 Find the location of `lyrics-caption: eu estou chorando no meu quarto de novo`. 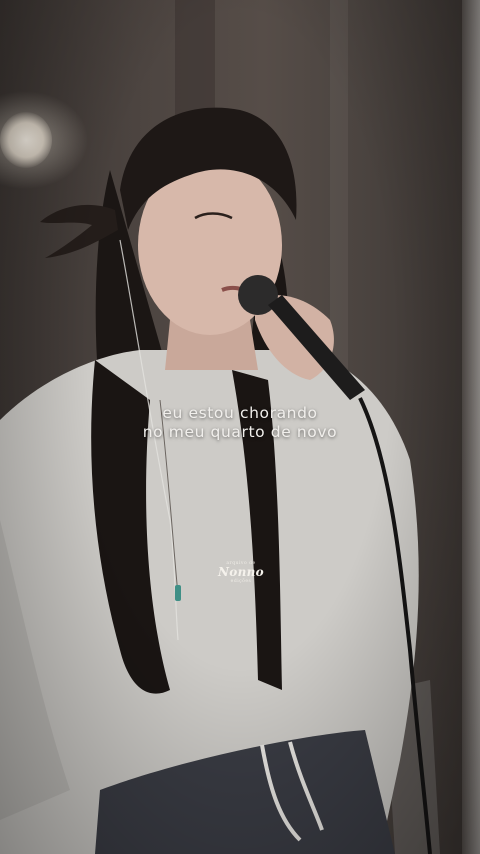

lyrics-caption: eu estou chorando no meu quarto de novo is located at coordinates (240, 423).